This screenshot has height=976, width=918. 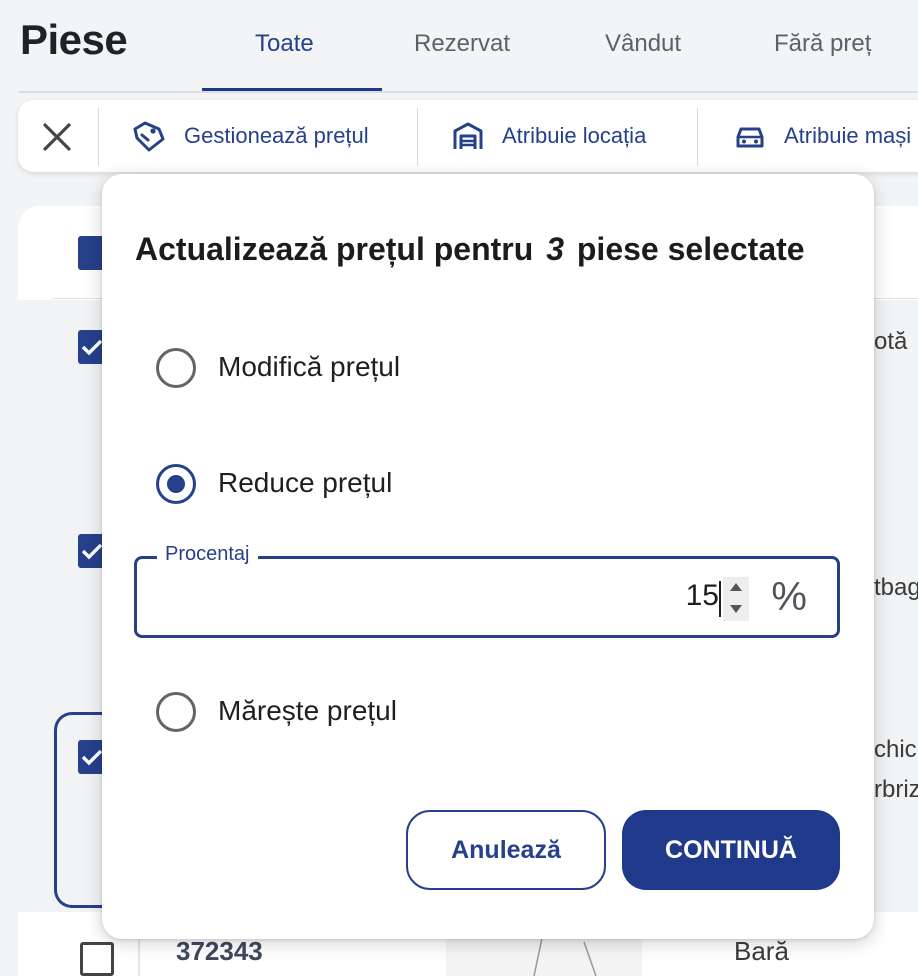 I want to click on row-name: tbag, so click(x=896, y=587).